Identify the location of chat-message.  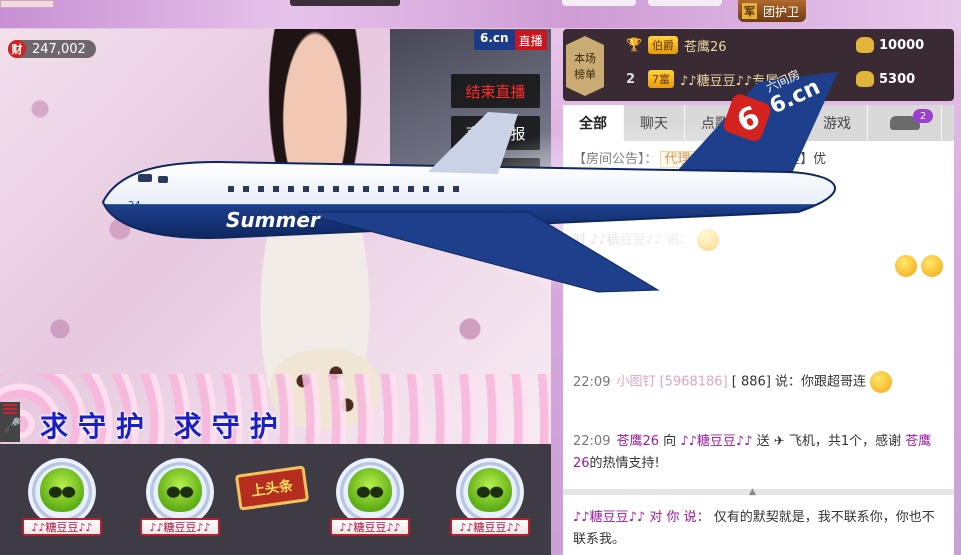
(758, 266).